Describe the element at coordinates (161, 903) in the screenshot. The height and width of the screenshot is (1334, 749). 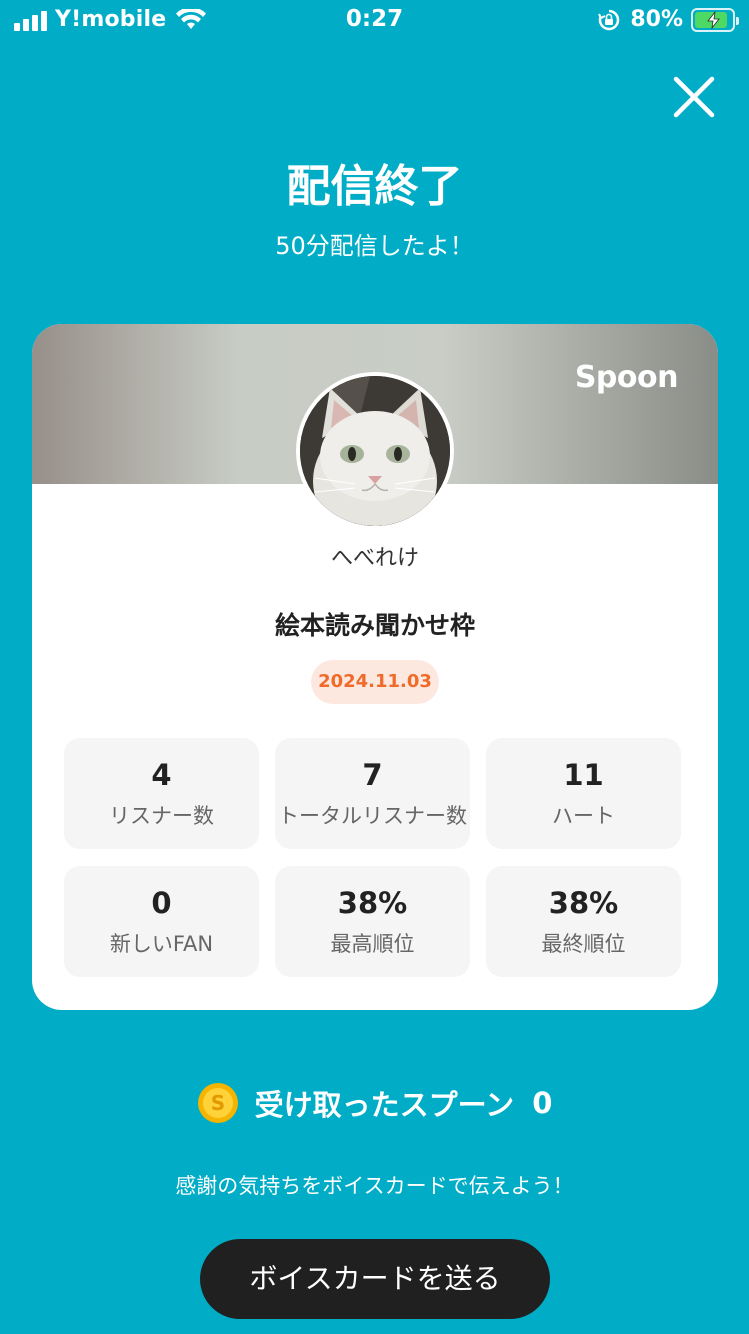
I see `stat-value: 0` at that location.